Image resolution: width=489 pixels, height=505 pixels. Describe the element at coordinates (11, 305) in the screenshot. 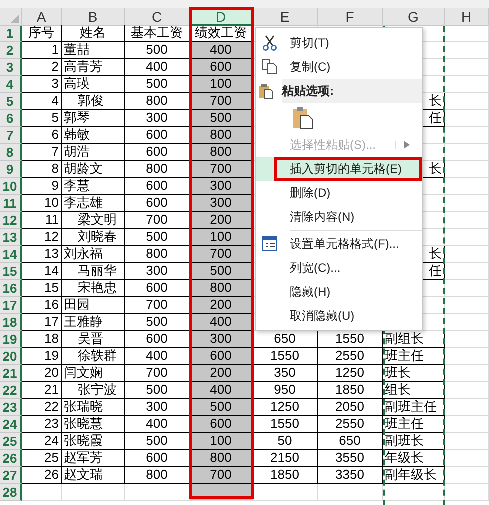

I see `row-header: 17` at that location.